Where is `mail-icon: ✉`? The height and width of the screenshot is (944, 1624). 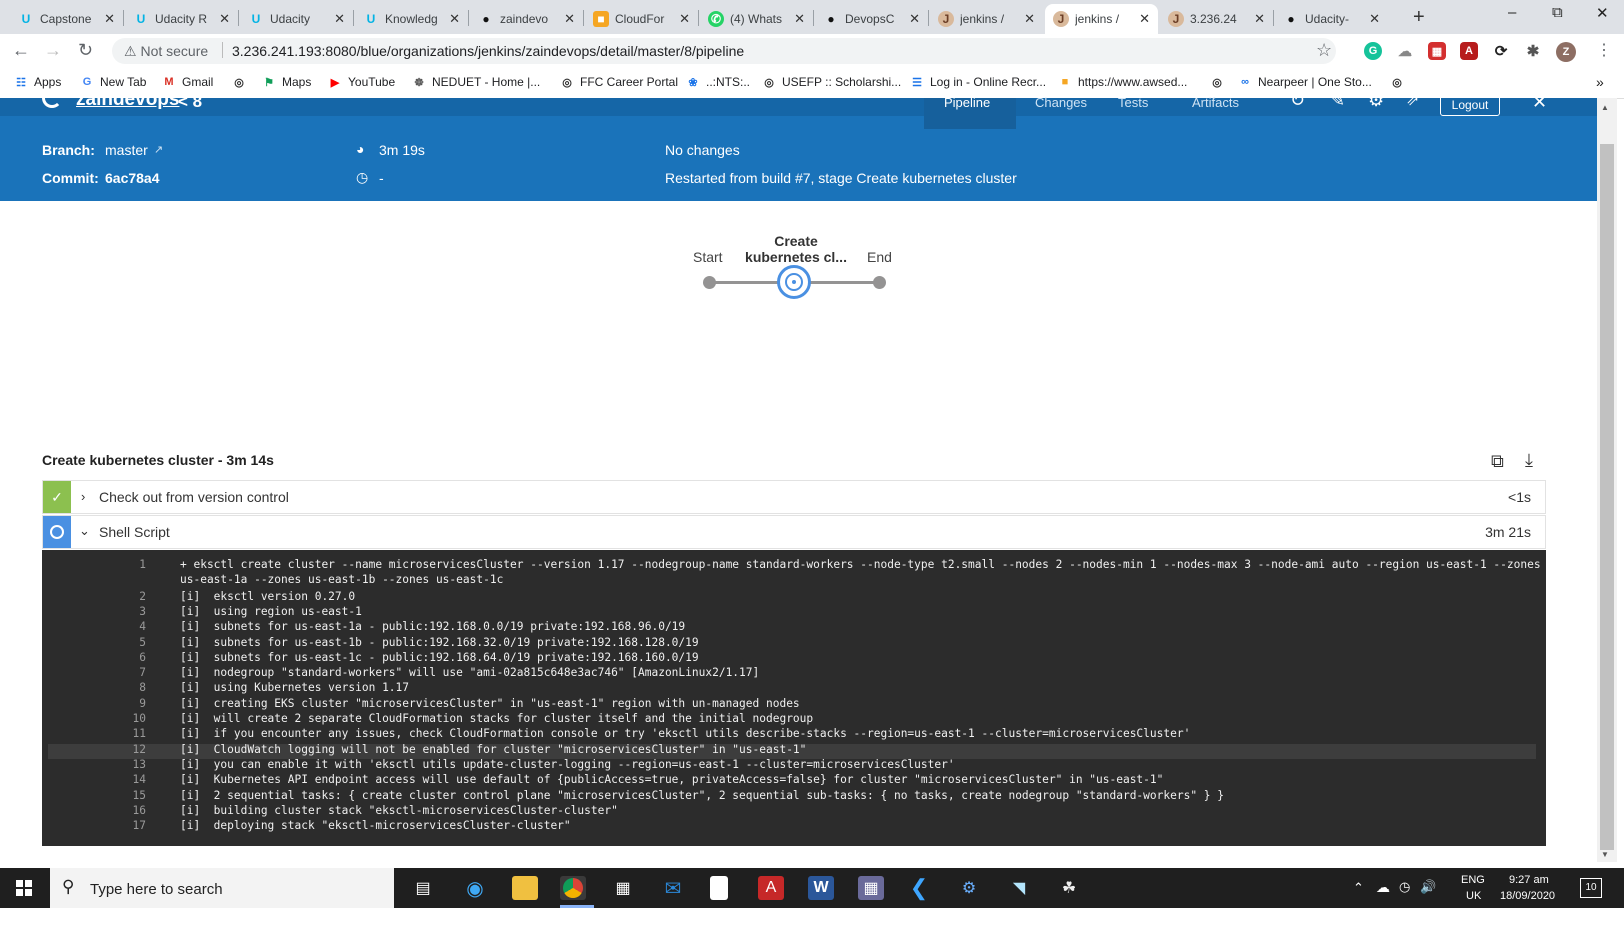 mail-icon: ✉ is located at coordinates (673, 888).